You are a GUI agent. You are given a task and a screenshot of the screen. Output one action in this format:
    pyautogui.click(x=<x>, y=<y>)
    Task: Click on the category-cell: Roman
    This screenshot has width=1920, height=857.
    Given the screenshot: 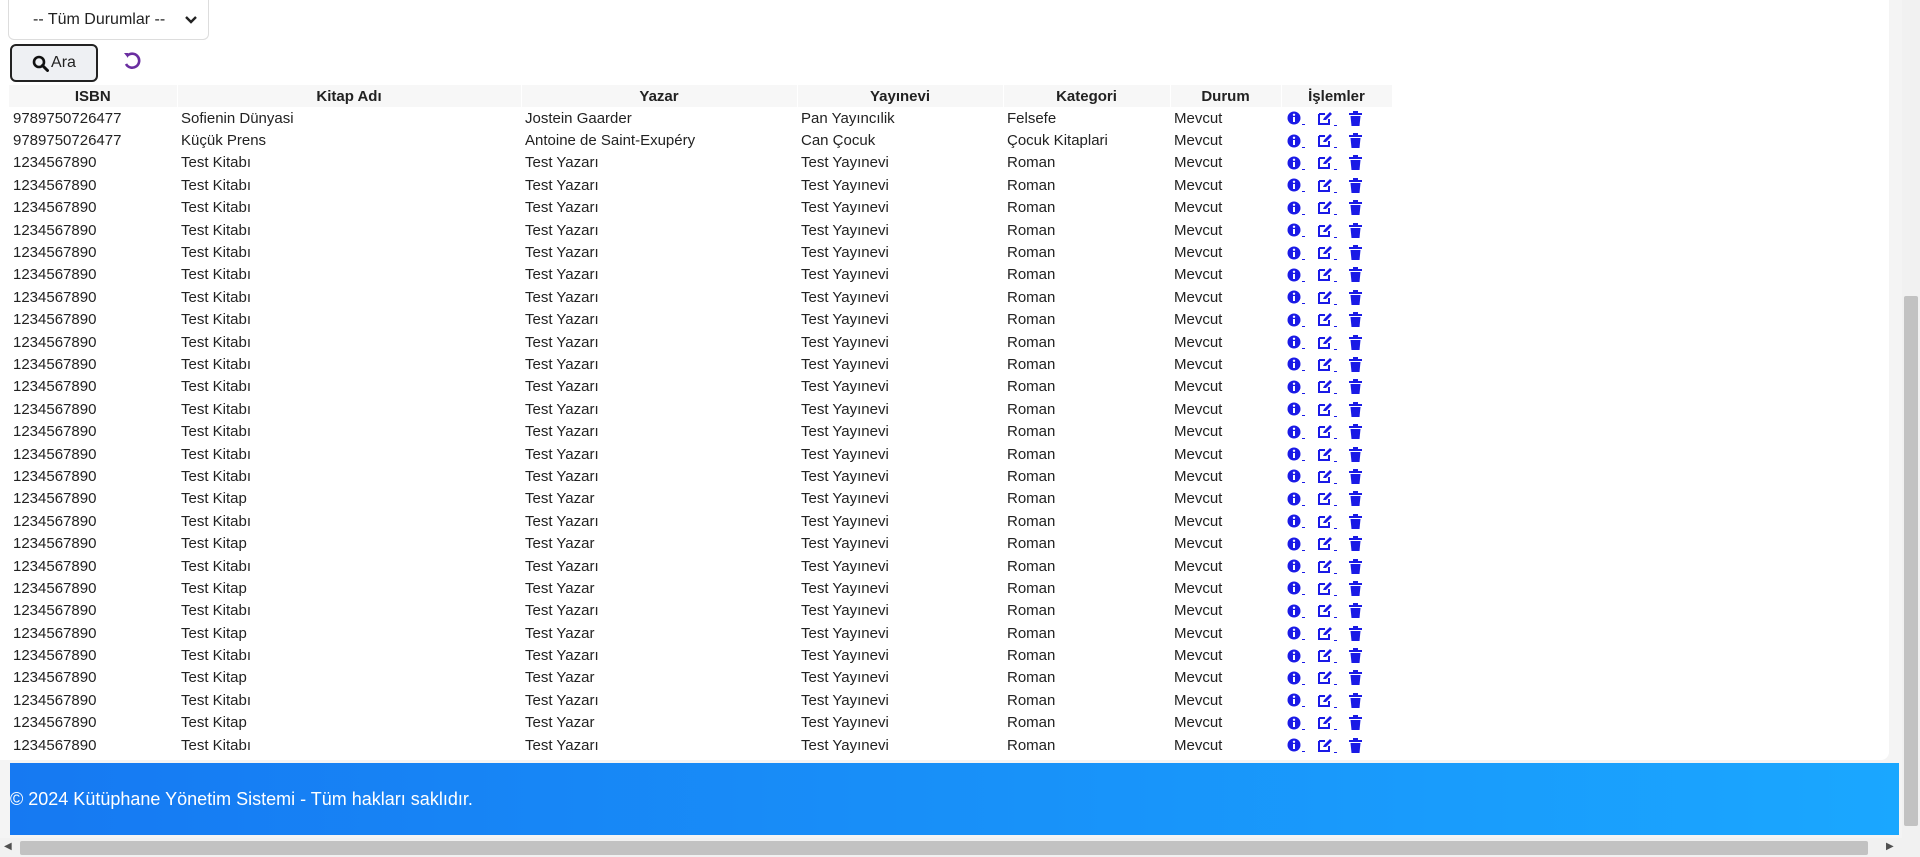 What is the action you would take?
    pyautogui.click(x=1031, y=521)
    